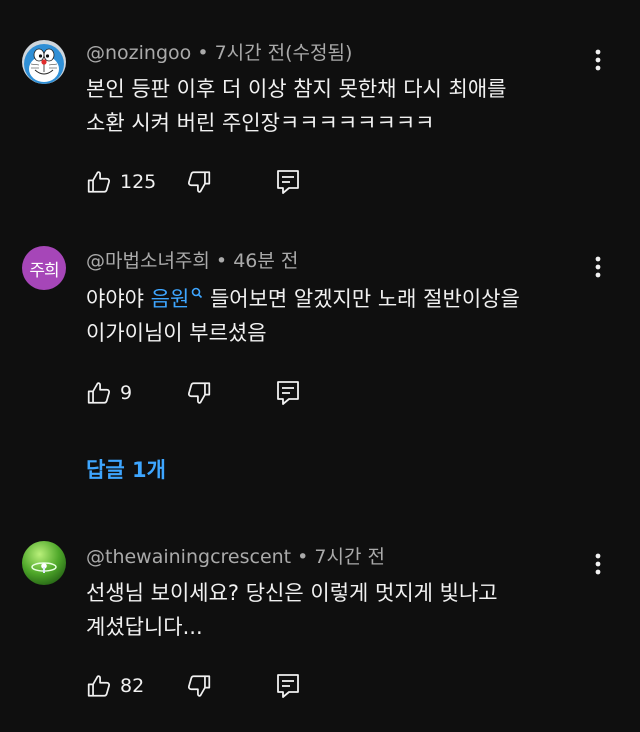  I want to click on like-count: 82, so click(132, 686).